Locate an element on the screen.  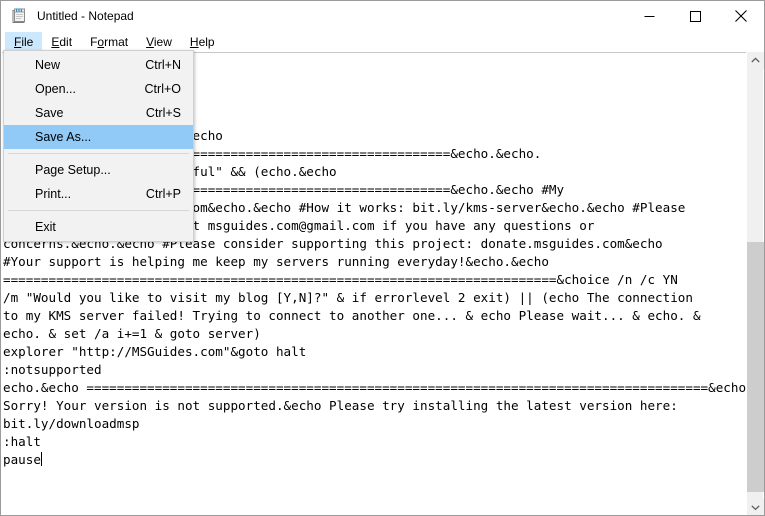
scrollbar-thumb is located at coordinates (755, 367).